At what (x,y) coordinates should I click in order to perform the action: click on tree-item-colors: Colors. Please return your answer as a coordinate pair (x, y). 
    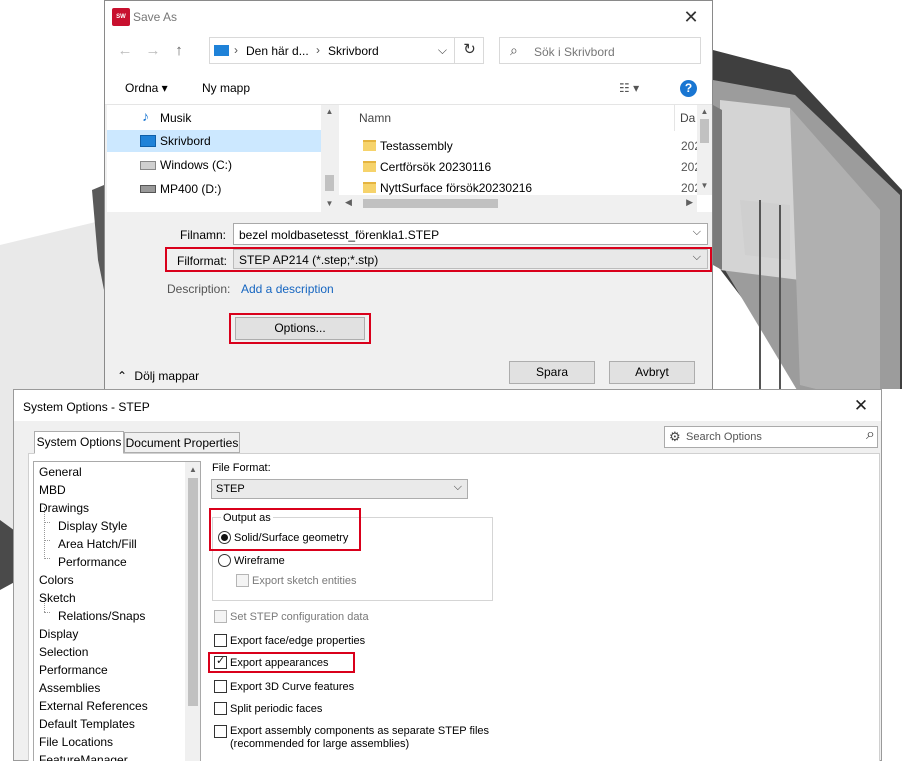
    Looking at the image, I should click on (56, 580).